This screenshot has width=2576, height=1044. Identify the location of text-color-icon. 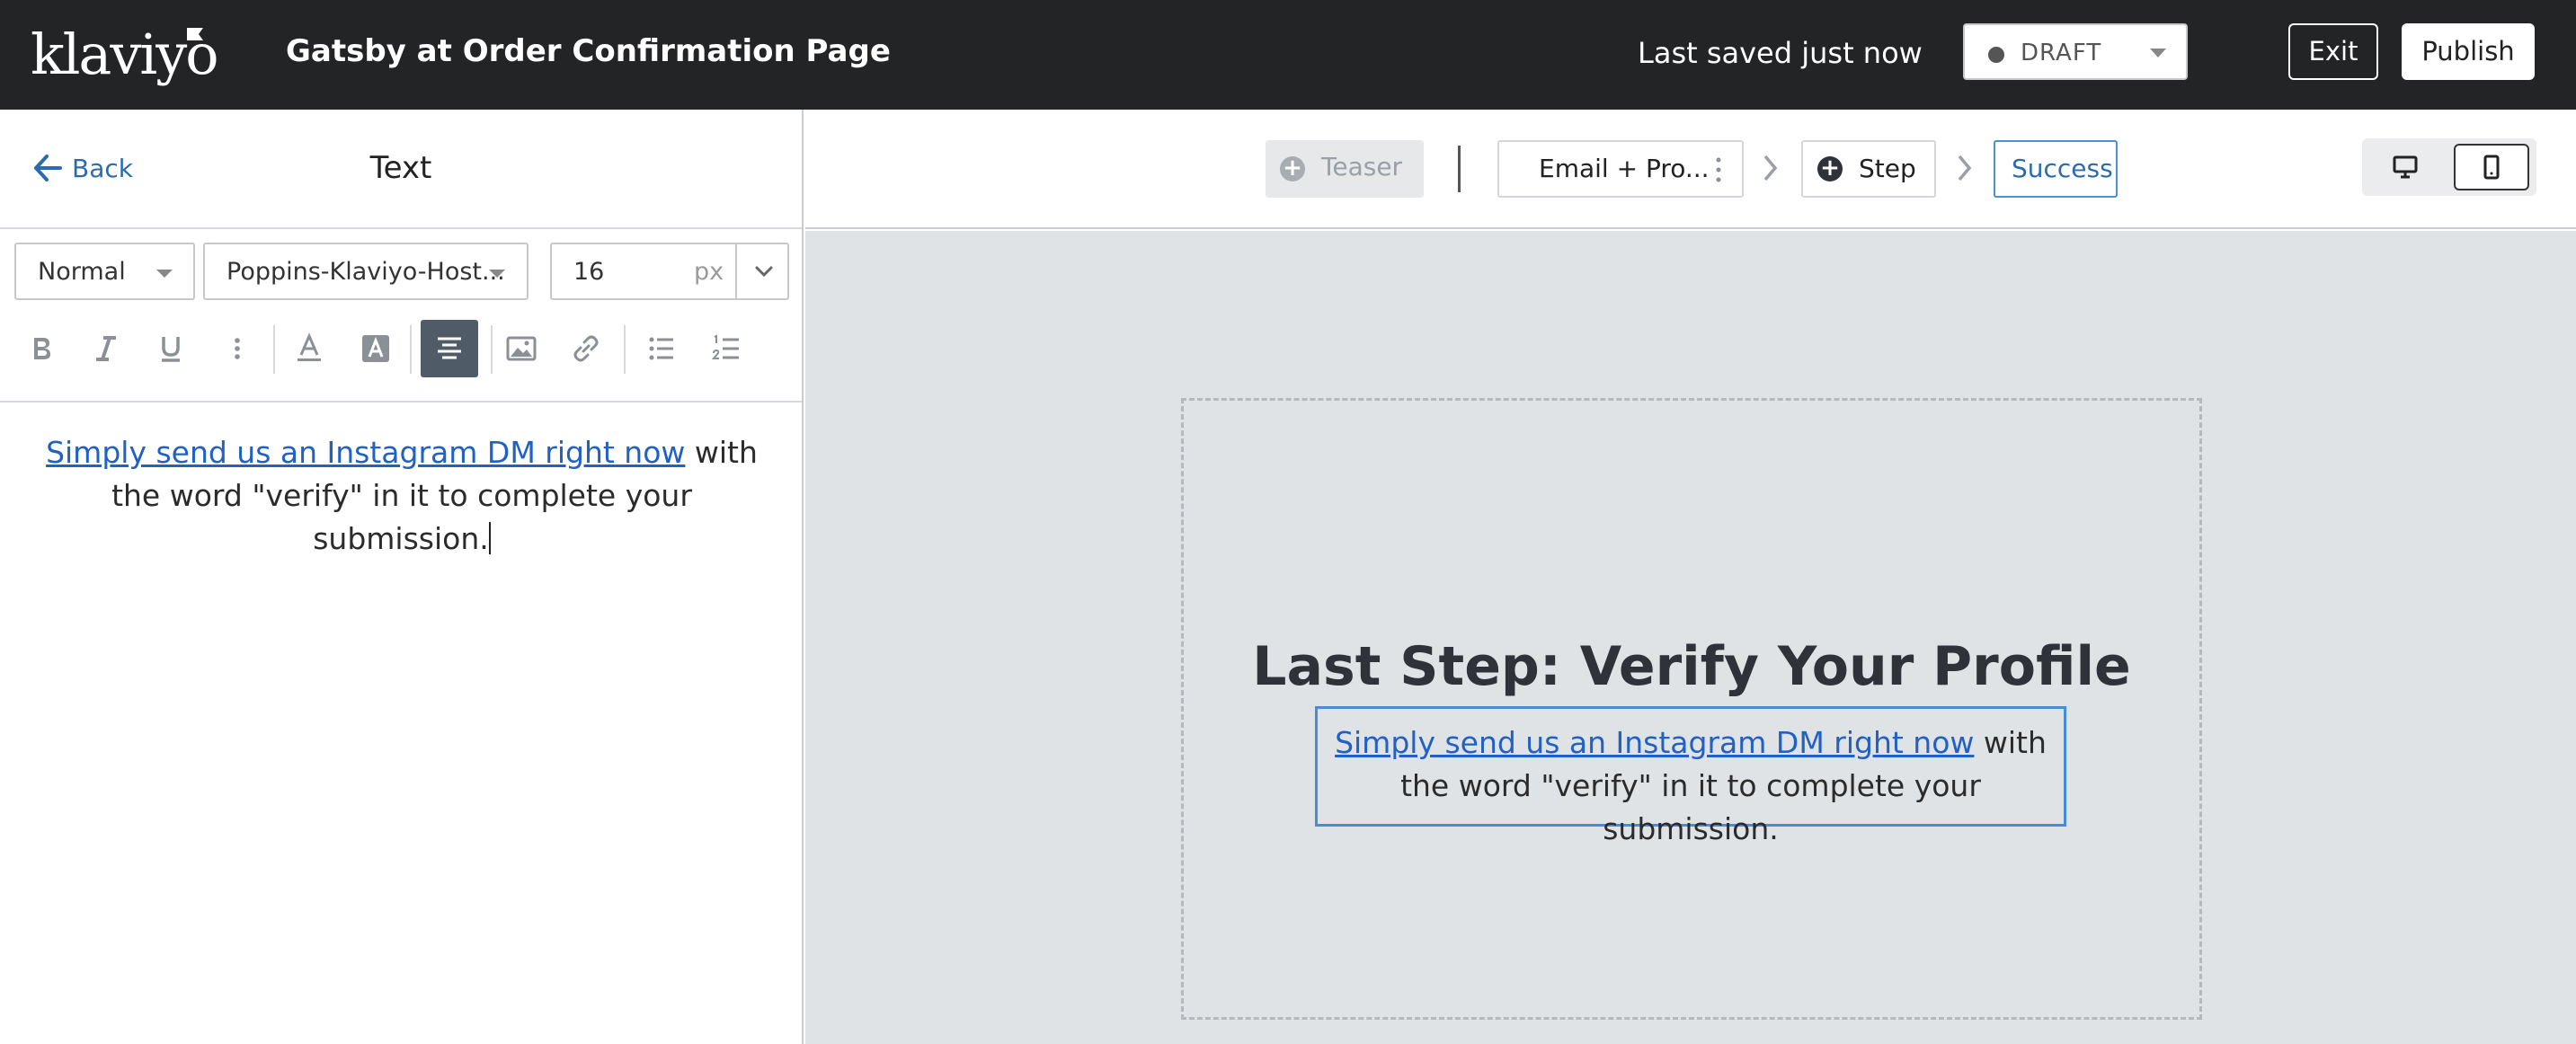
(309, 347).